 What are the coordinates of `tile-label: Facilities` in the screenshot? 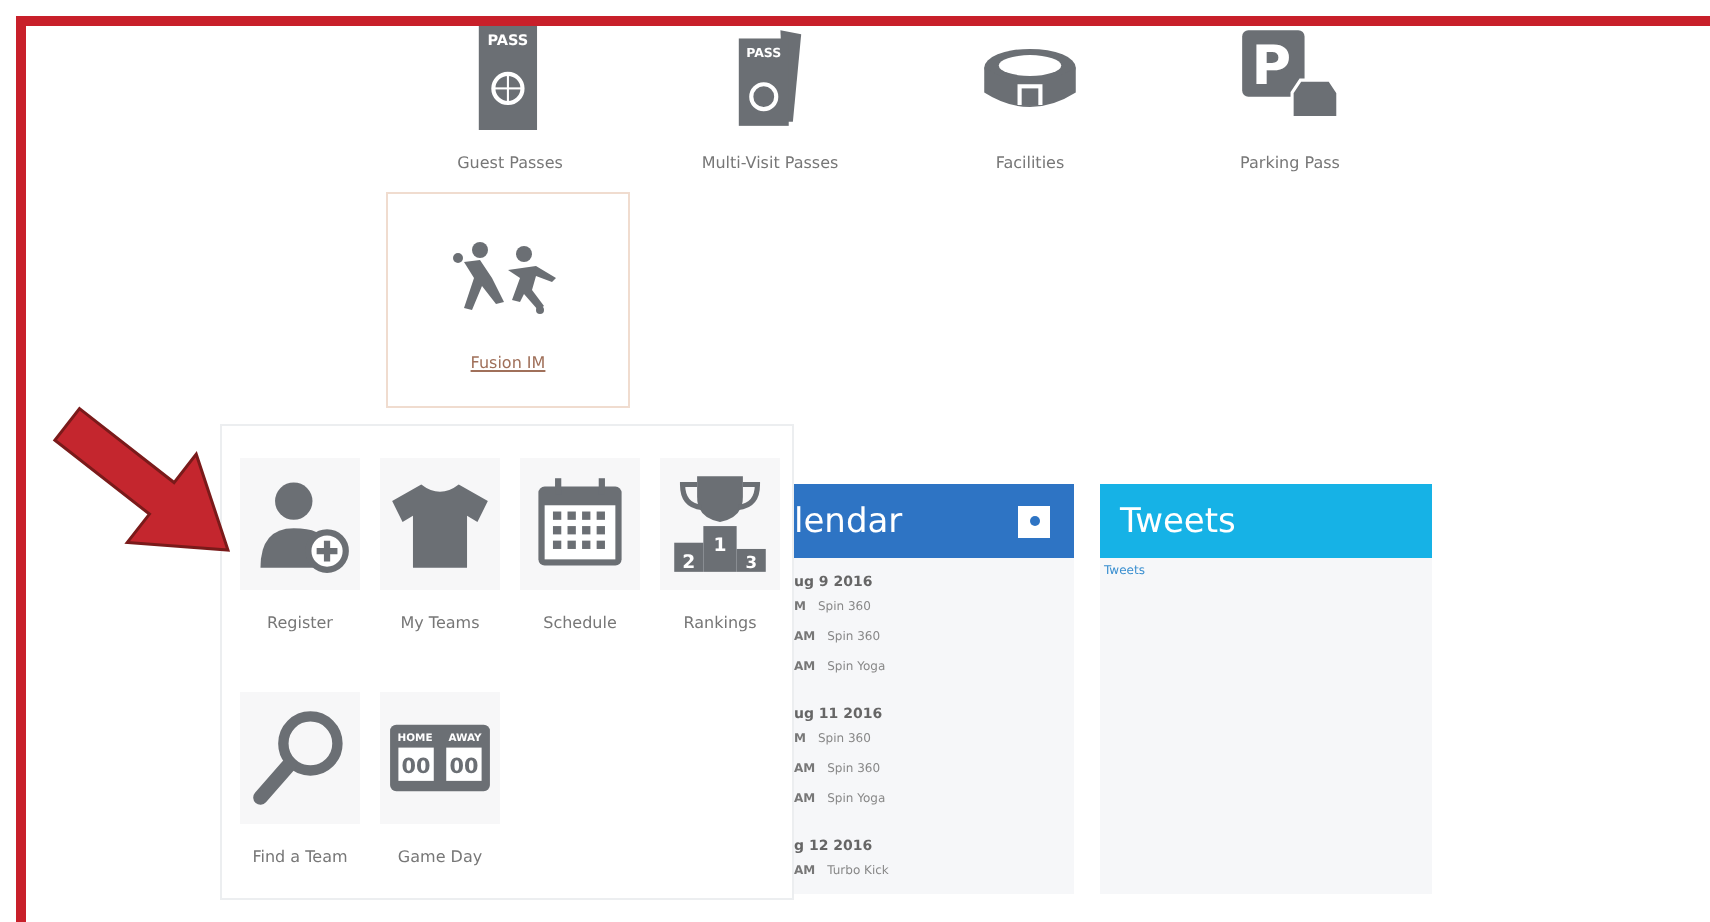 It's located at (1030, 163).